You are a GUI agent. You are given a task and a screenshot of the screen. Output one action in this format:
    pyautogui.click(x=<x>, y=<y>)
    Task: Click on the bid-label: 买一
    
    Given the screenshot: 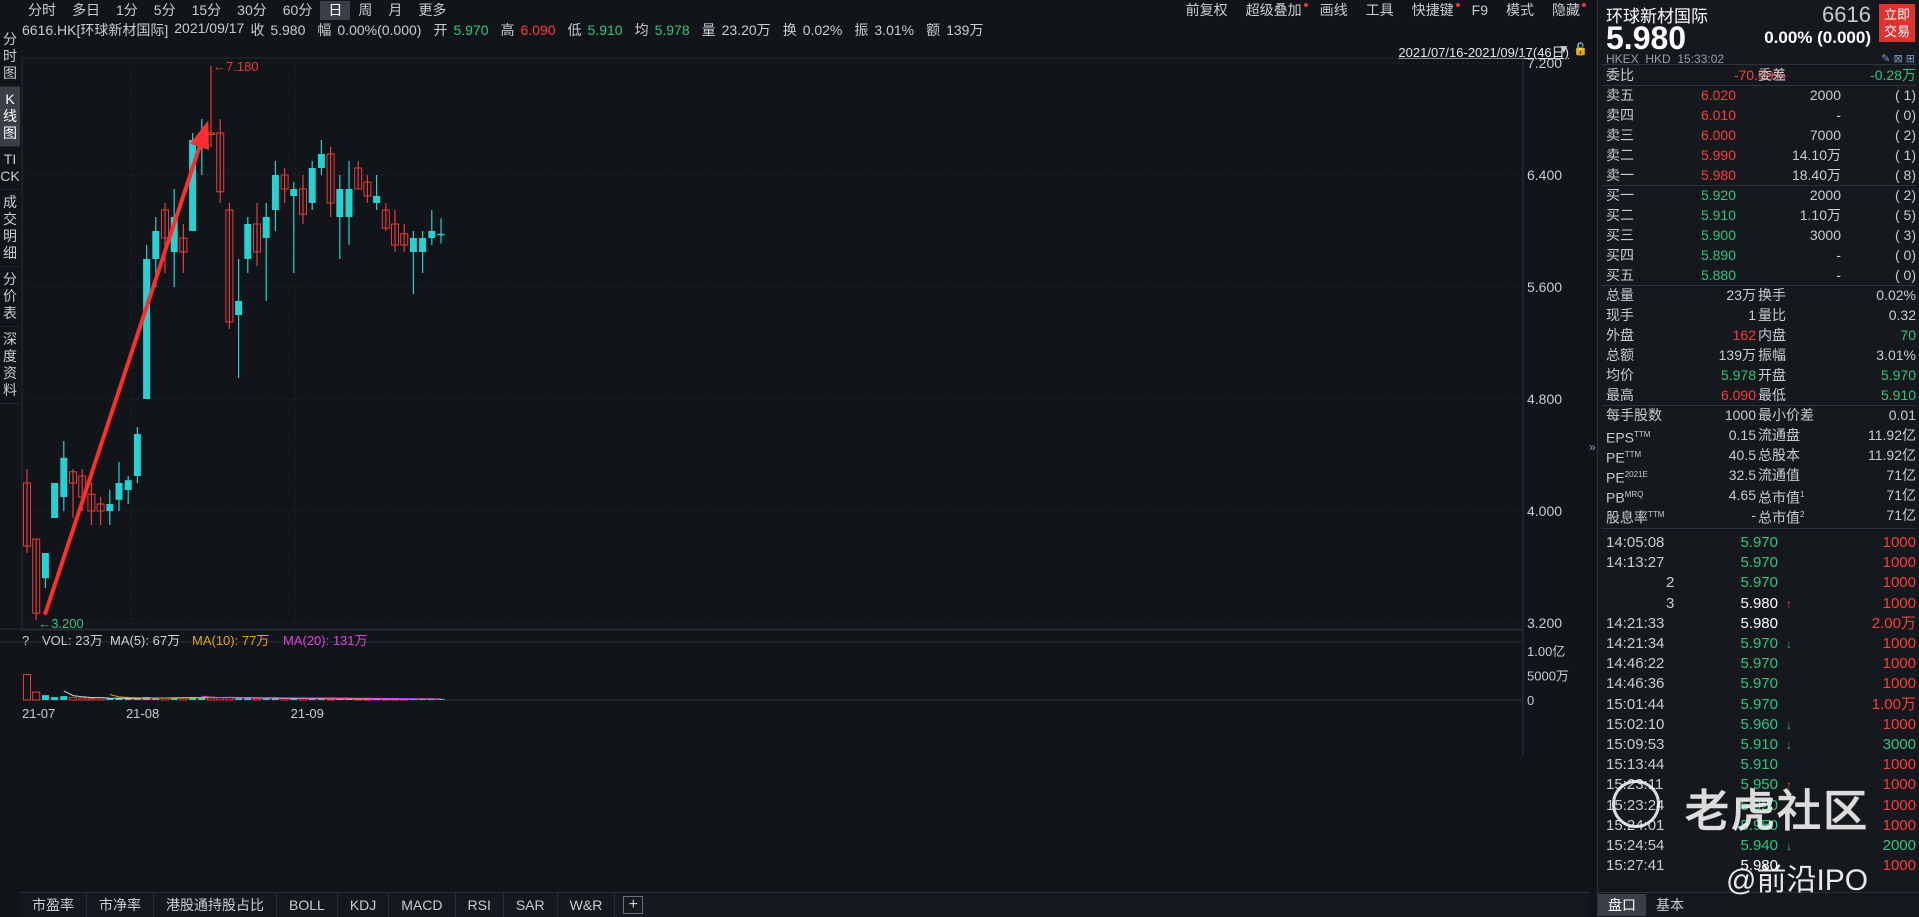 What is the action you would take?
    pyautogui.click(x=1620, y=195)
    